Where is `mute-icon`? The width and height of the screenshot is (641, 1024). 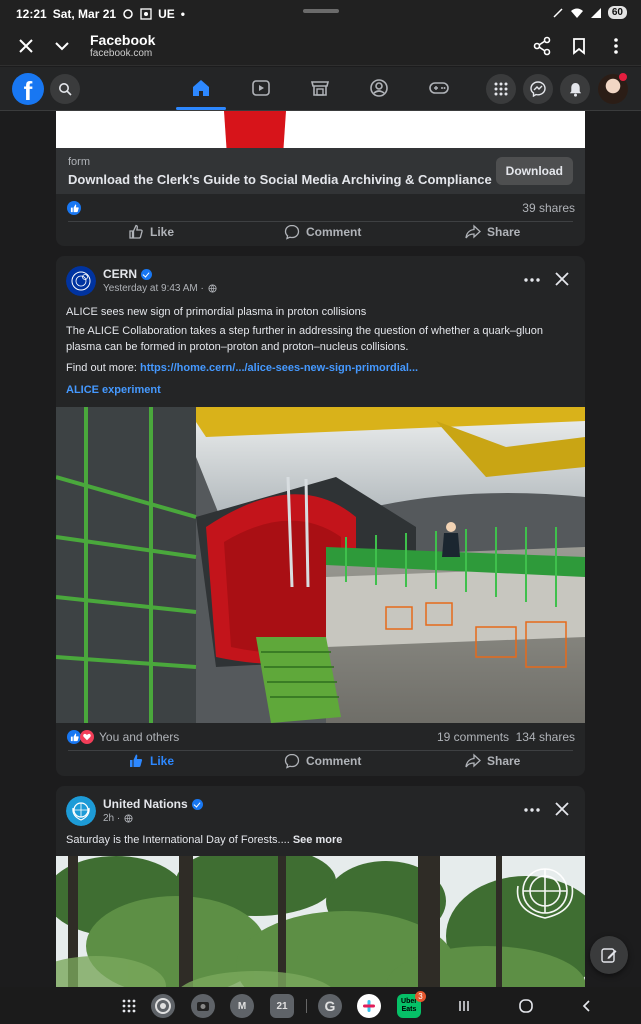
mute-icon is located at coordinates (558, 12).